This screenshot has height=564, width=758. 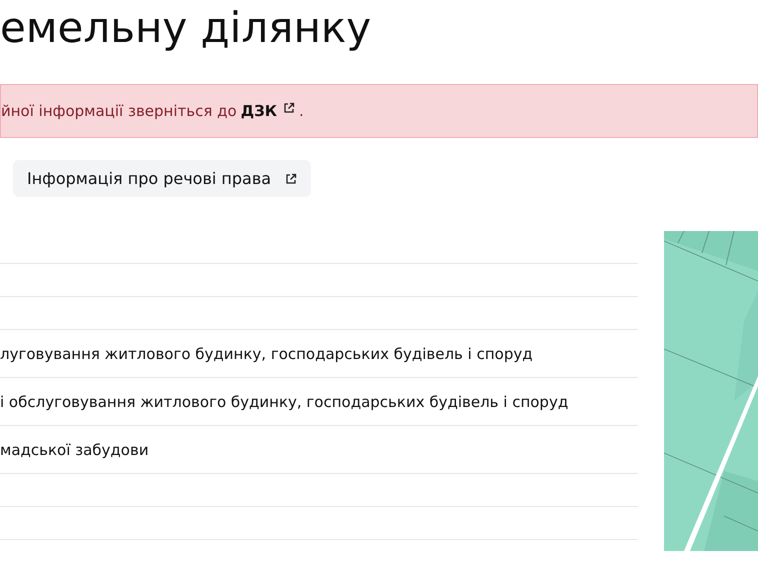 What do you see at coordinates (301, 111) in the screenshot?
I see `alert-punctuation: .` at bounding box center [301, 111].